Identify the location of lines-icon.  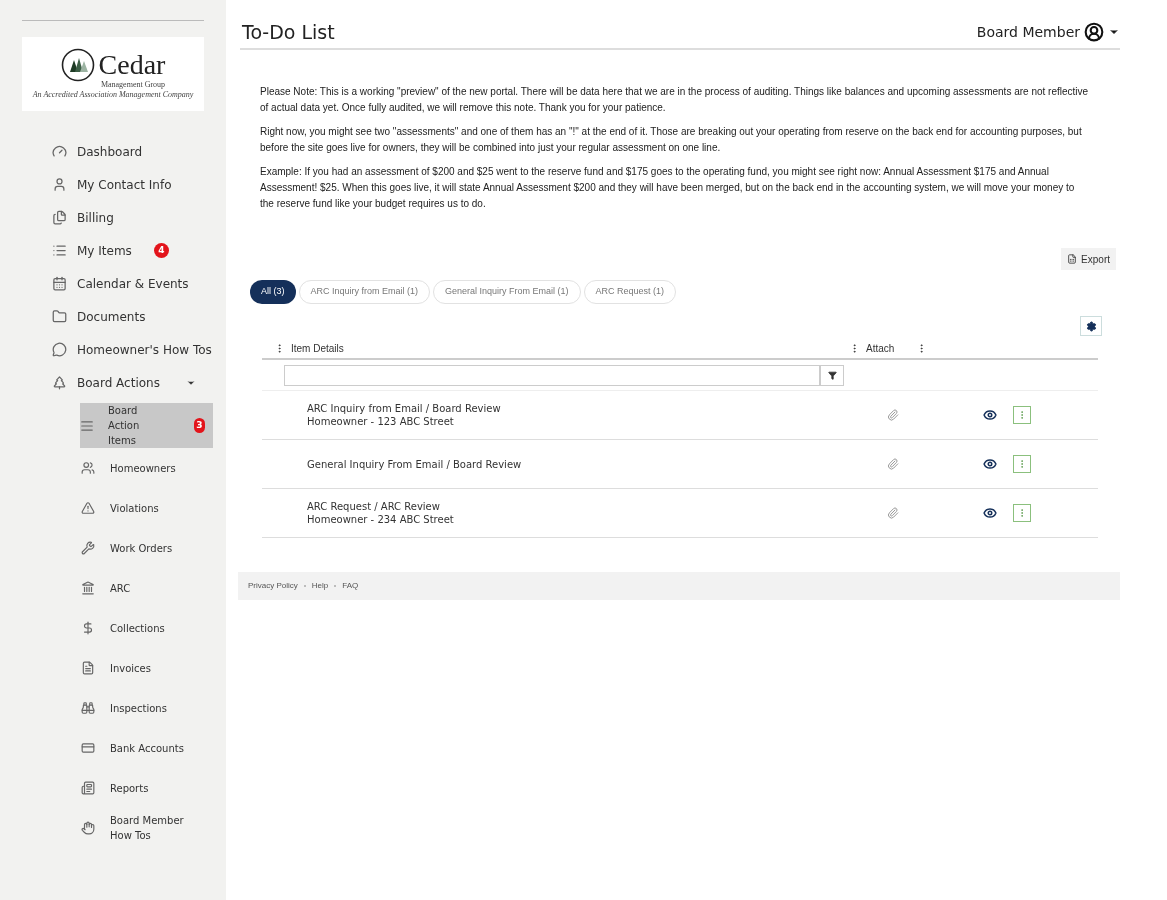
(87, 425).